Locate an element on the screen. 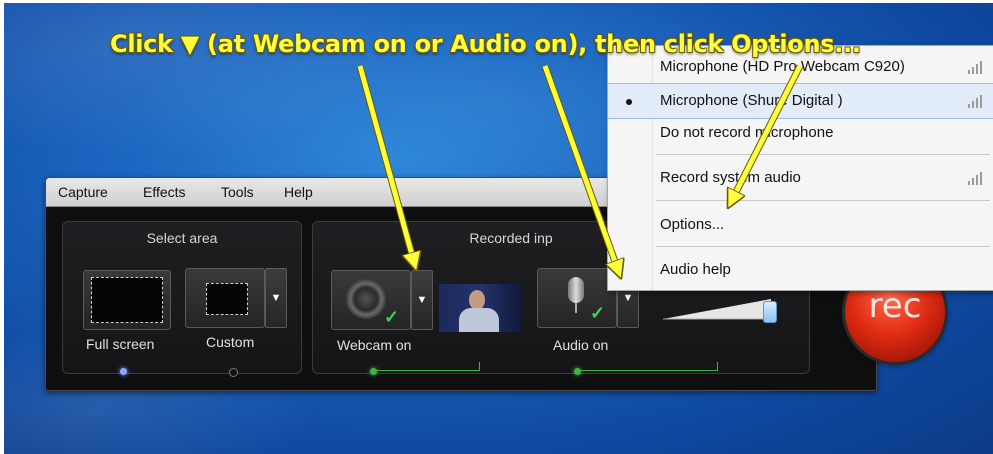  webcam-indicator is located at coordinates (373, 371).